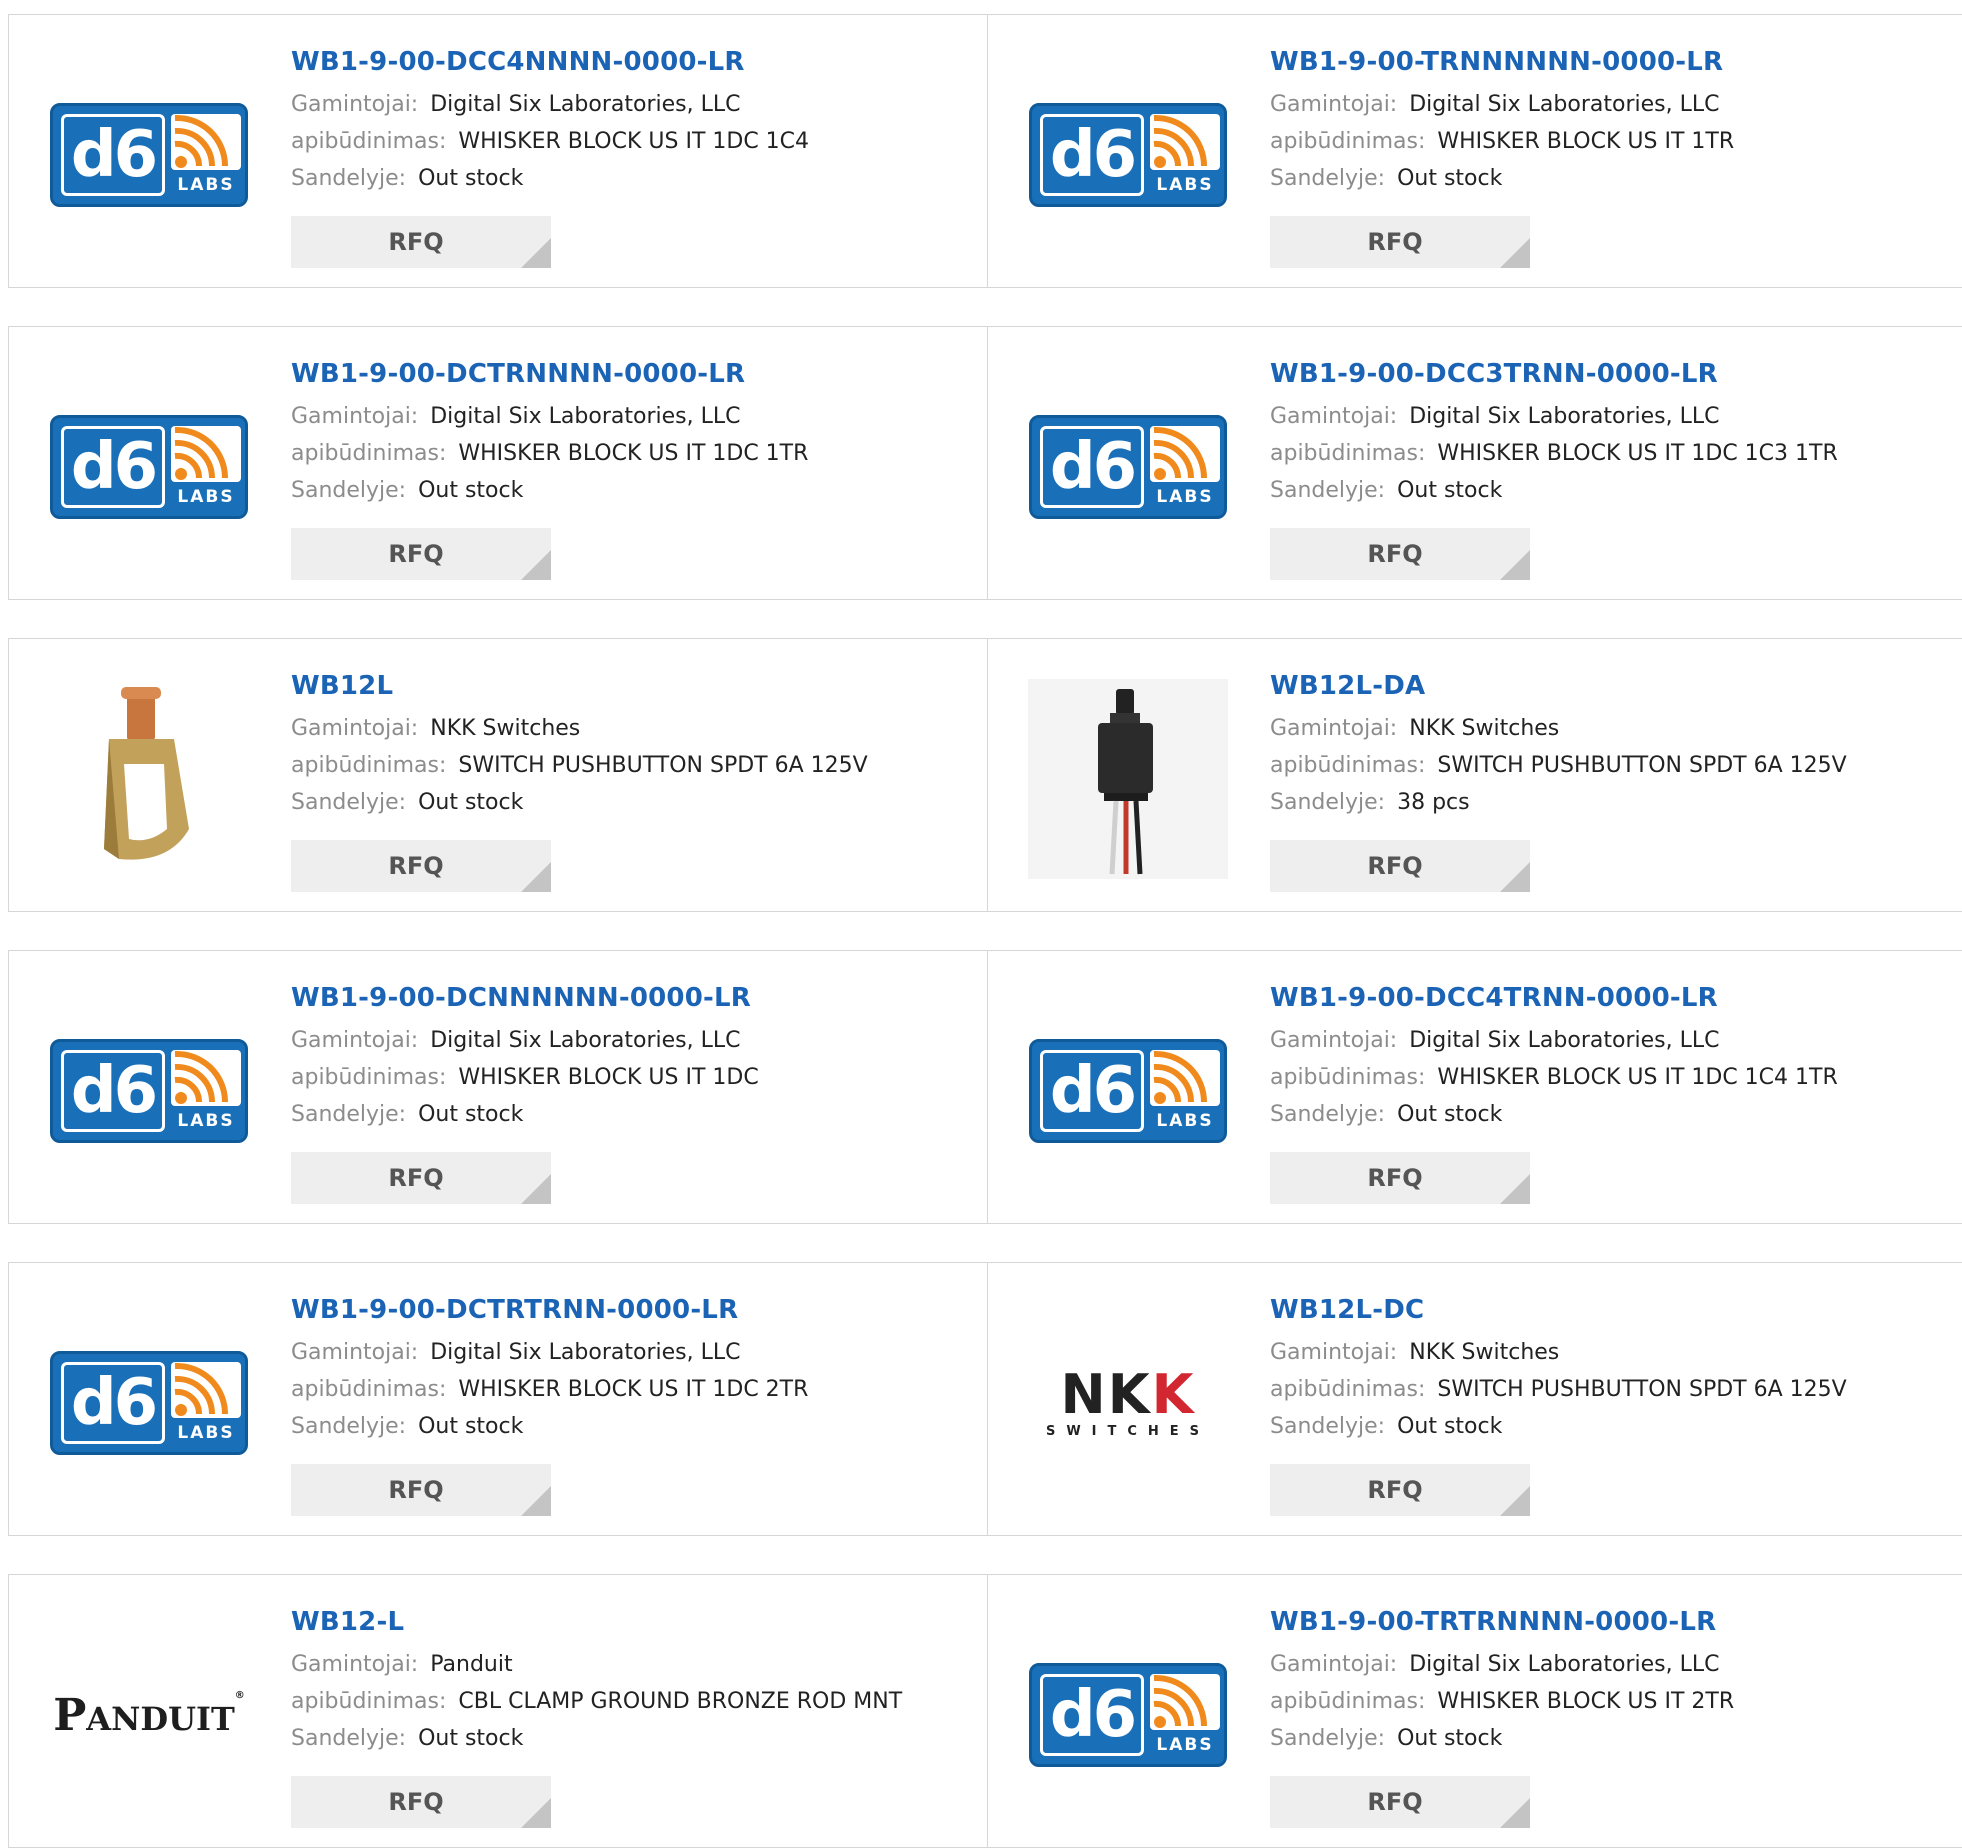  Describe the element at coordinates (634, 1622) in the screenshot. I see `part-number-link: WB12-L` at that location.